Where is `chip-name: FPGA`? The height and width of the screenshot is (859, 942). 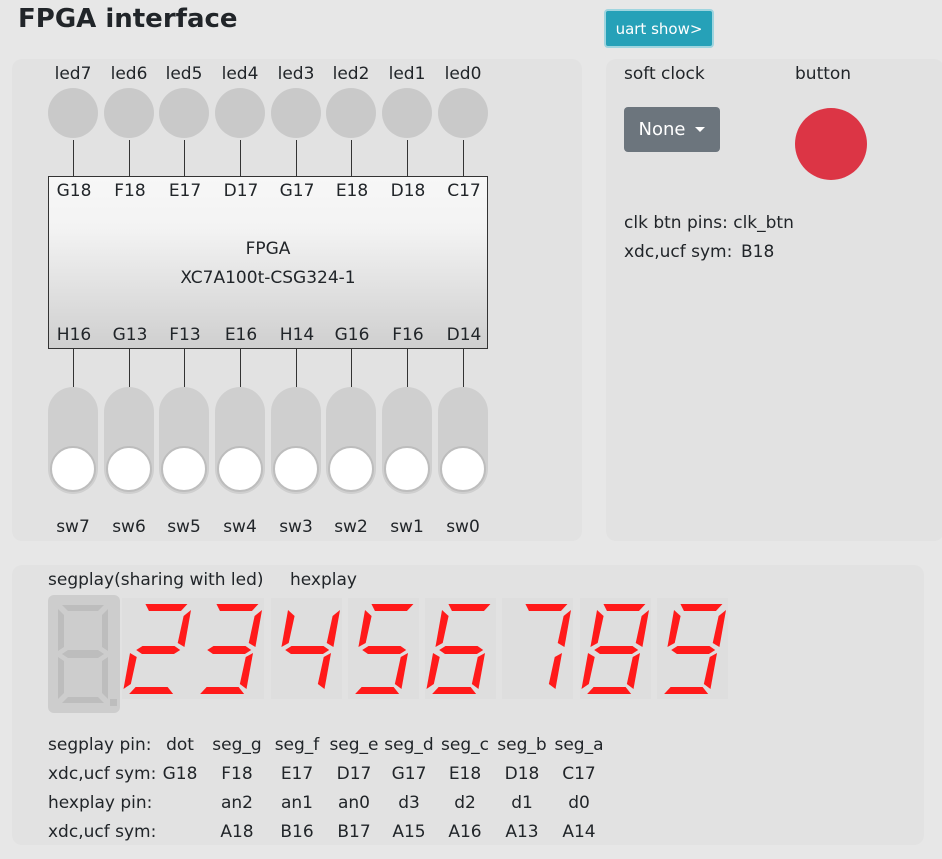 chip-name: FPGA is located at coordinates (268, 249).